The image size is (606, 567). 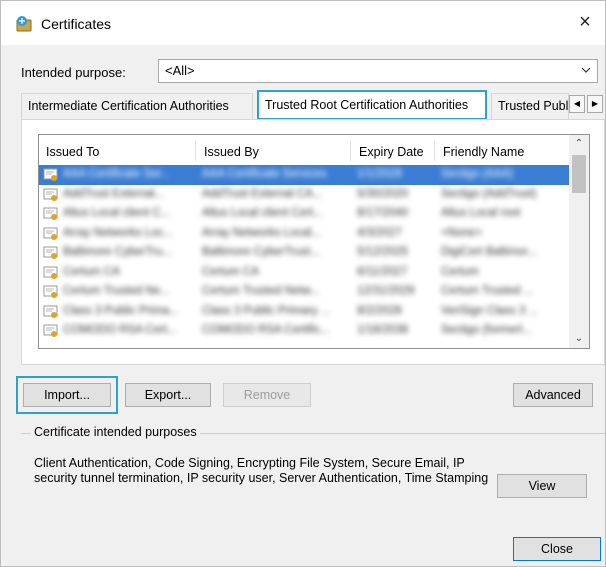 I want to click on column-header-issued-by: Issued By, so click(x=228, y=150).